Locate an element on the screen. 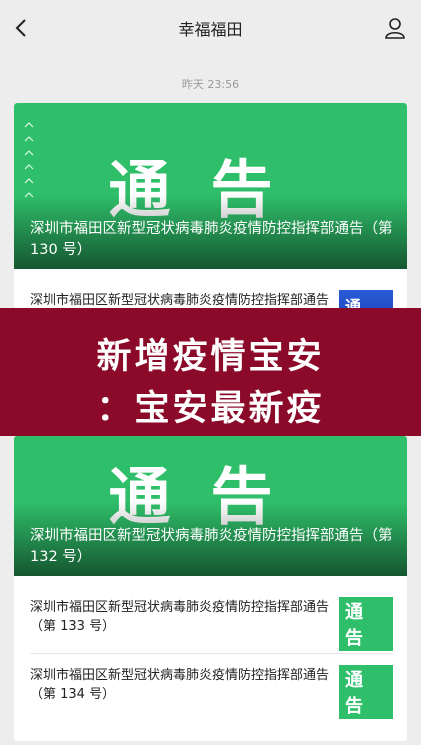  page-title: 幸福福田 is located at coordinates (210, 29).